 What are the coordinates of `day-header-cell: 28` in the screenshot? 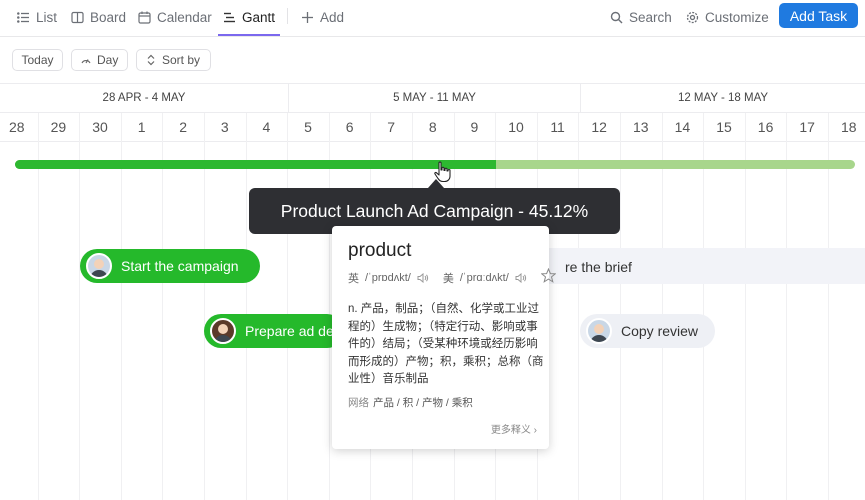 It's located at (17, 127).